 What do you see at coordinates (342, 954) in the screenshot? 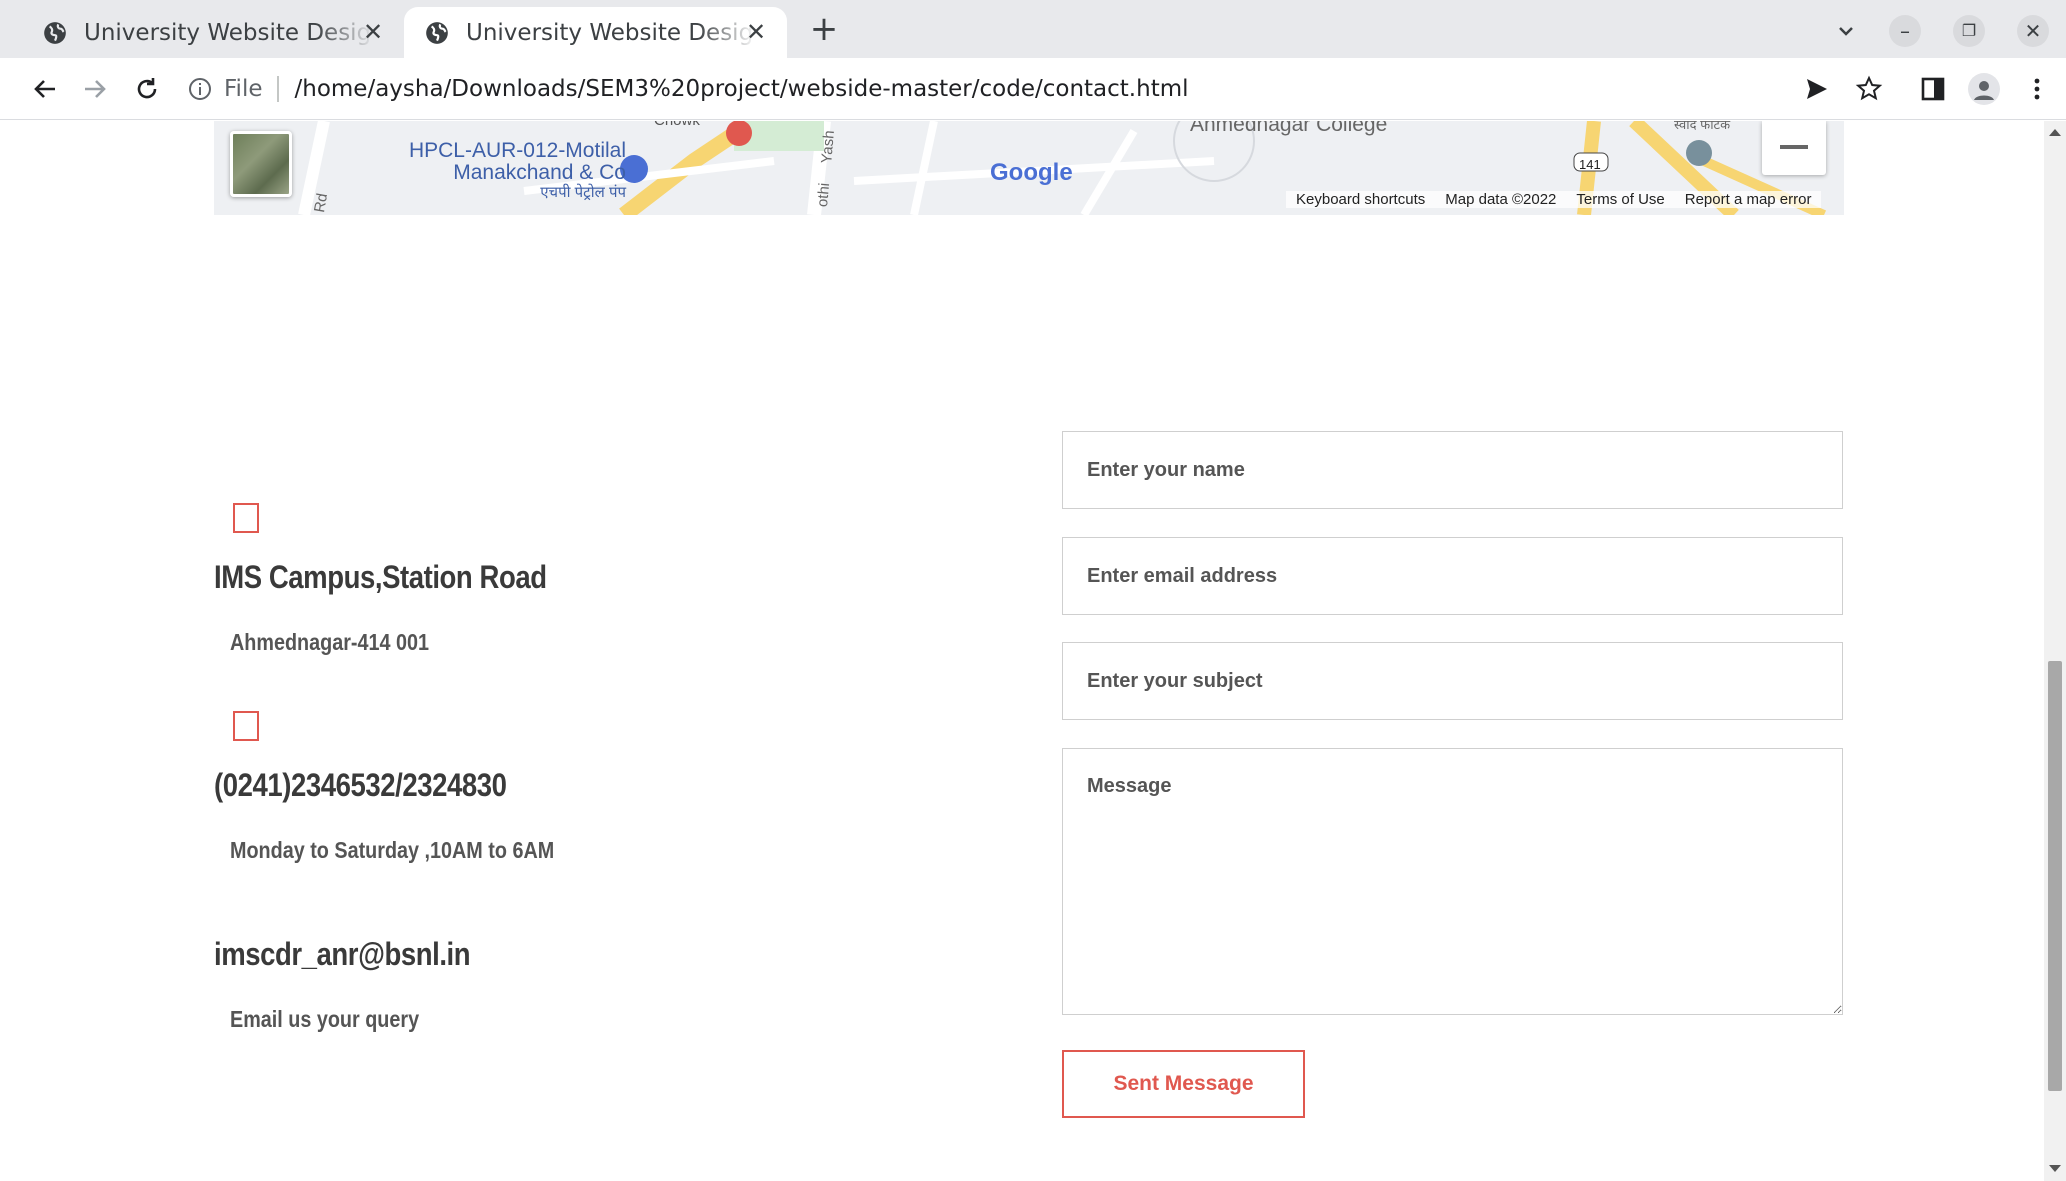
I see `email-title: imscdr_anr@bsnl.in` at bounding box center [342, 954].